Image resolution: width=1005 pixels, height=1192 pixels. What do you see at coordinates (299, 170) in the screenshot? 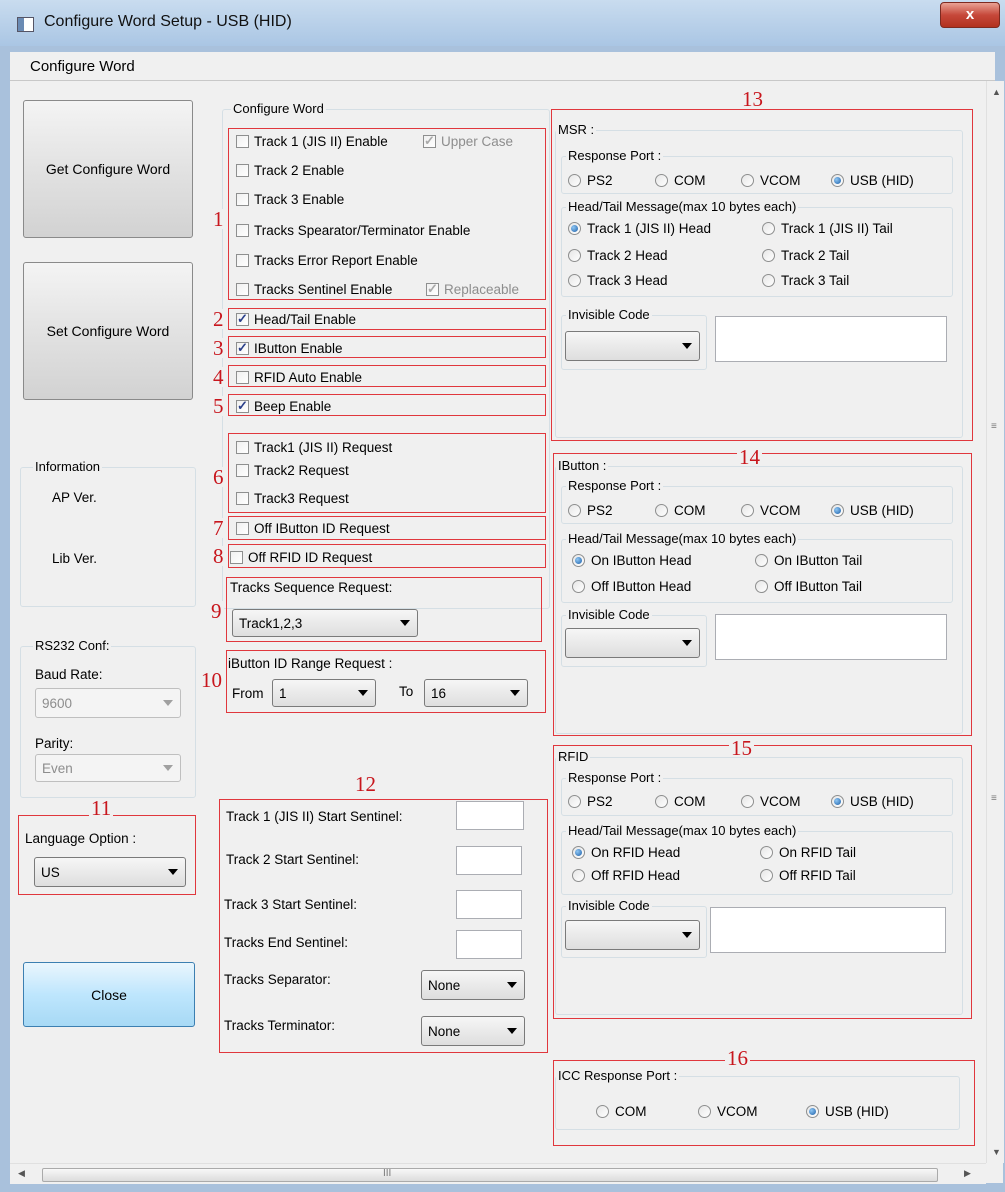
I see `track2-enable-label: Track 2 Enable` at bounding box center [299, 170].